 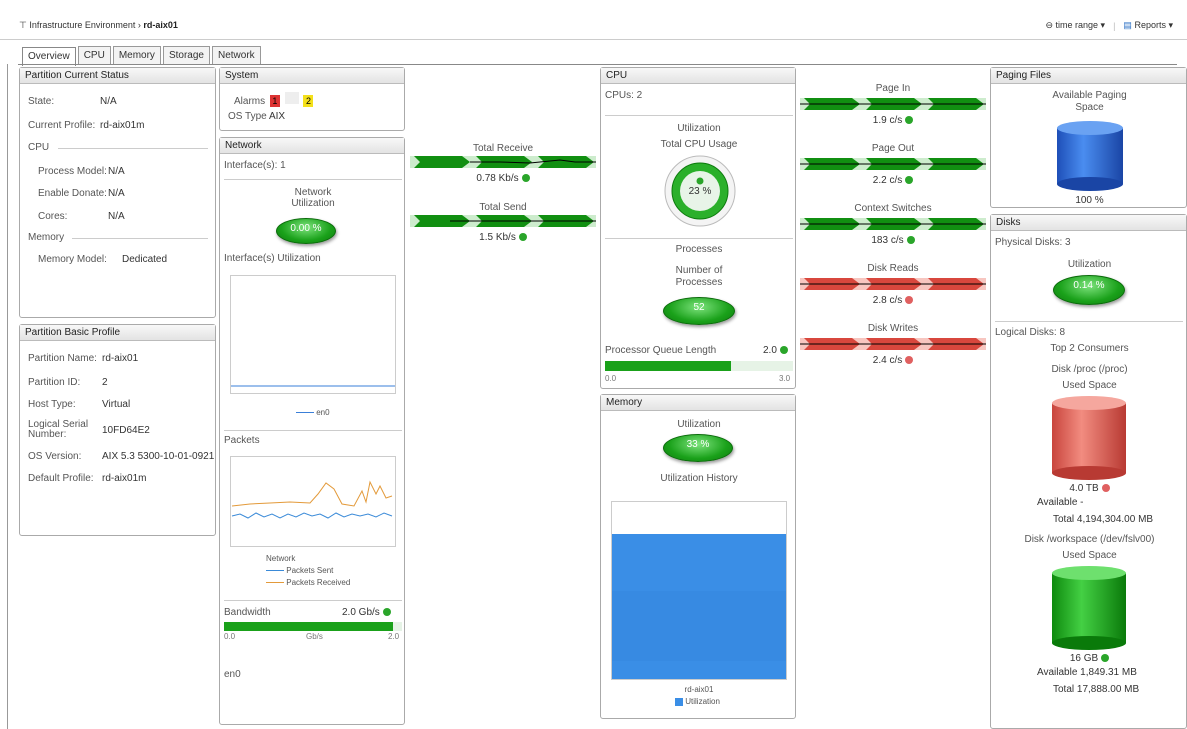 What do you see at coordinates (72, 259) in the screenshot?
I see `memory-model-label: Memory Model:` at bounding box center [72, 259].